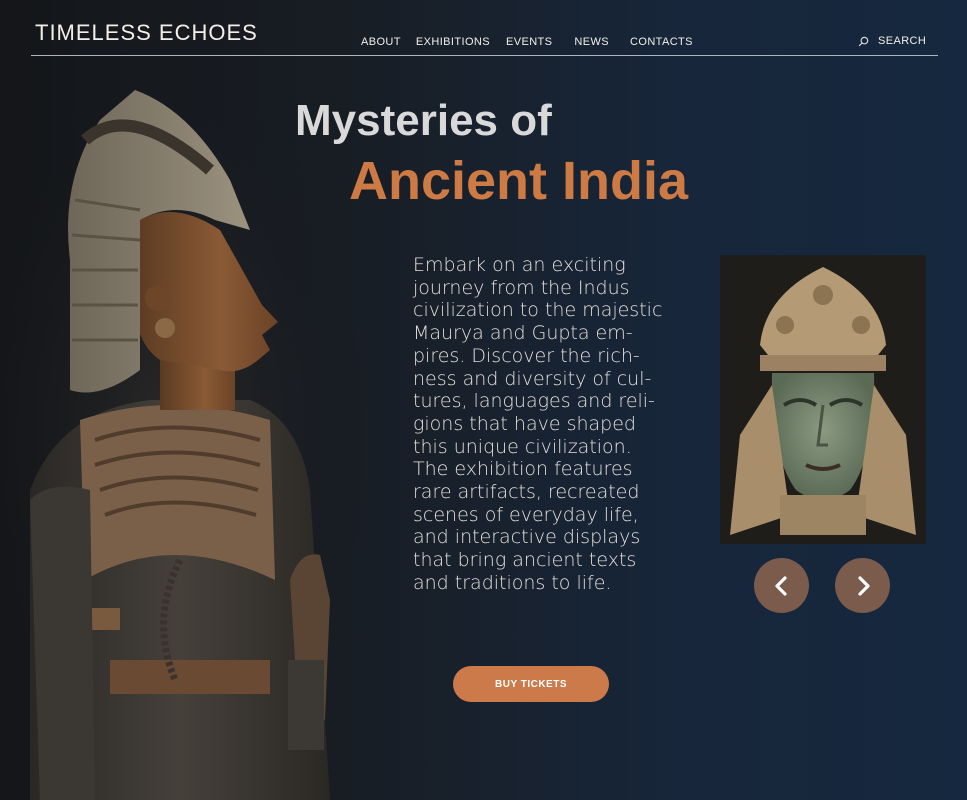 This screenshot has height=800, width=967. Describe the element at coordinates (591, 42) in the screenshot. I see `nav-news: NEWS` at that location.